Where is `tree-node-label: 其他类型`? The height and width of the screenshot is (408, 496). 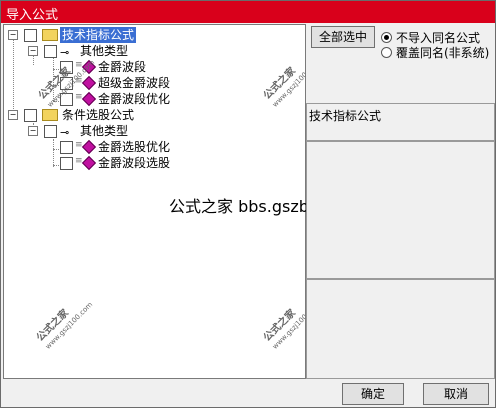
tree-node-label: 其他类型 is located at coordinates (104, 131).